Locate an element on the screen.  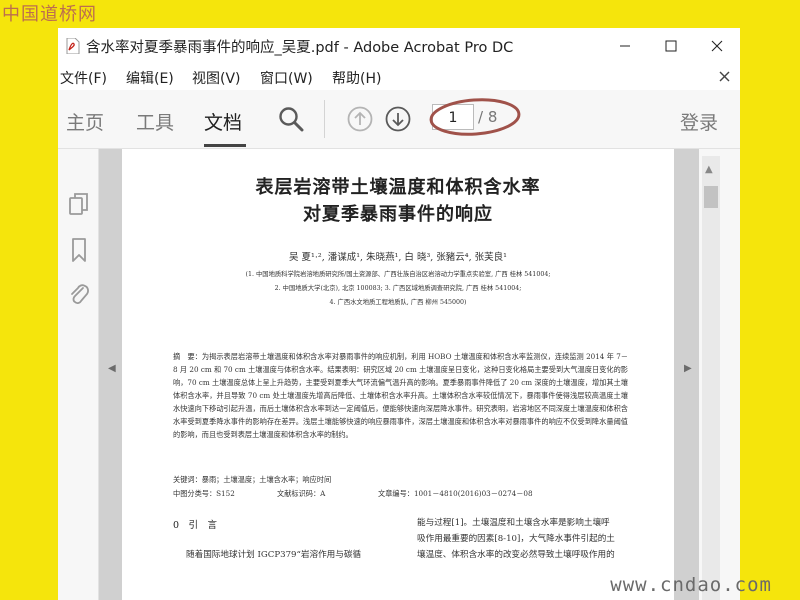
document-code: 文献标识码：A is located at coordinates (301, 493).